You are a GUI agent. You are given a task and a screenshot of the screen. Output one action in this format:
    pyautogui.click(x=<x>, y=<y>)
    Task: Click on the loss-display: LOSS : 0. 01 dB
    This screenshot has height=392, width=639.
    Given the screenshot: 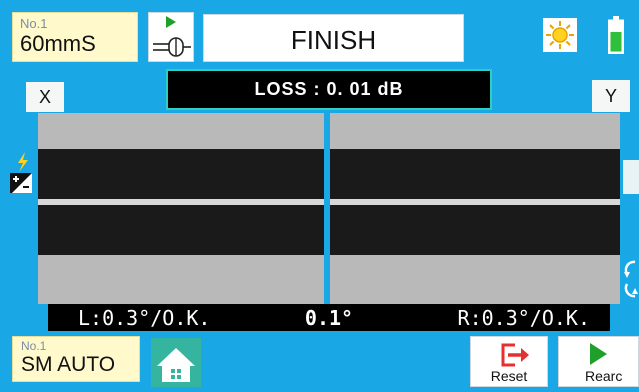 What is the action you would take?
    pyautogui.click(x=329, y=89)
    